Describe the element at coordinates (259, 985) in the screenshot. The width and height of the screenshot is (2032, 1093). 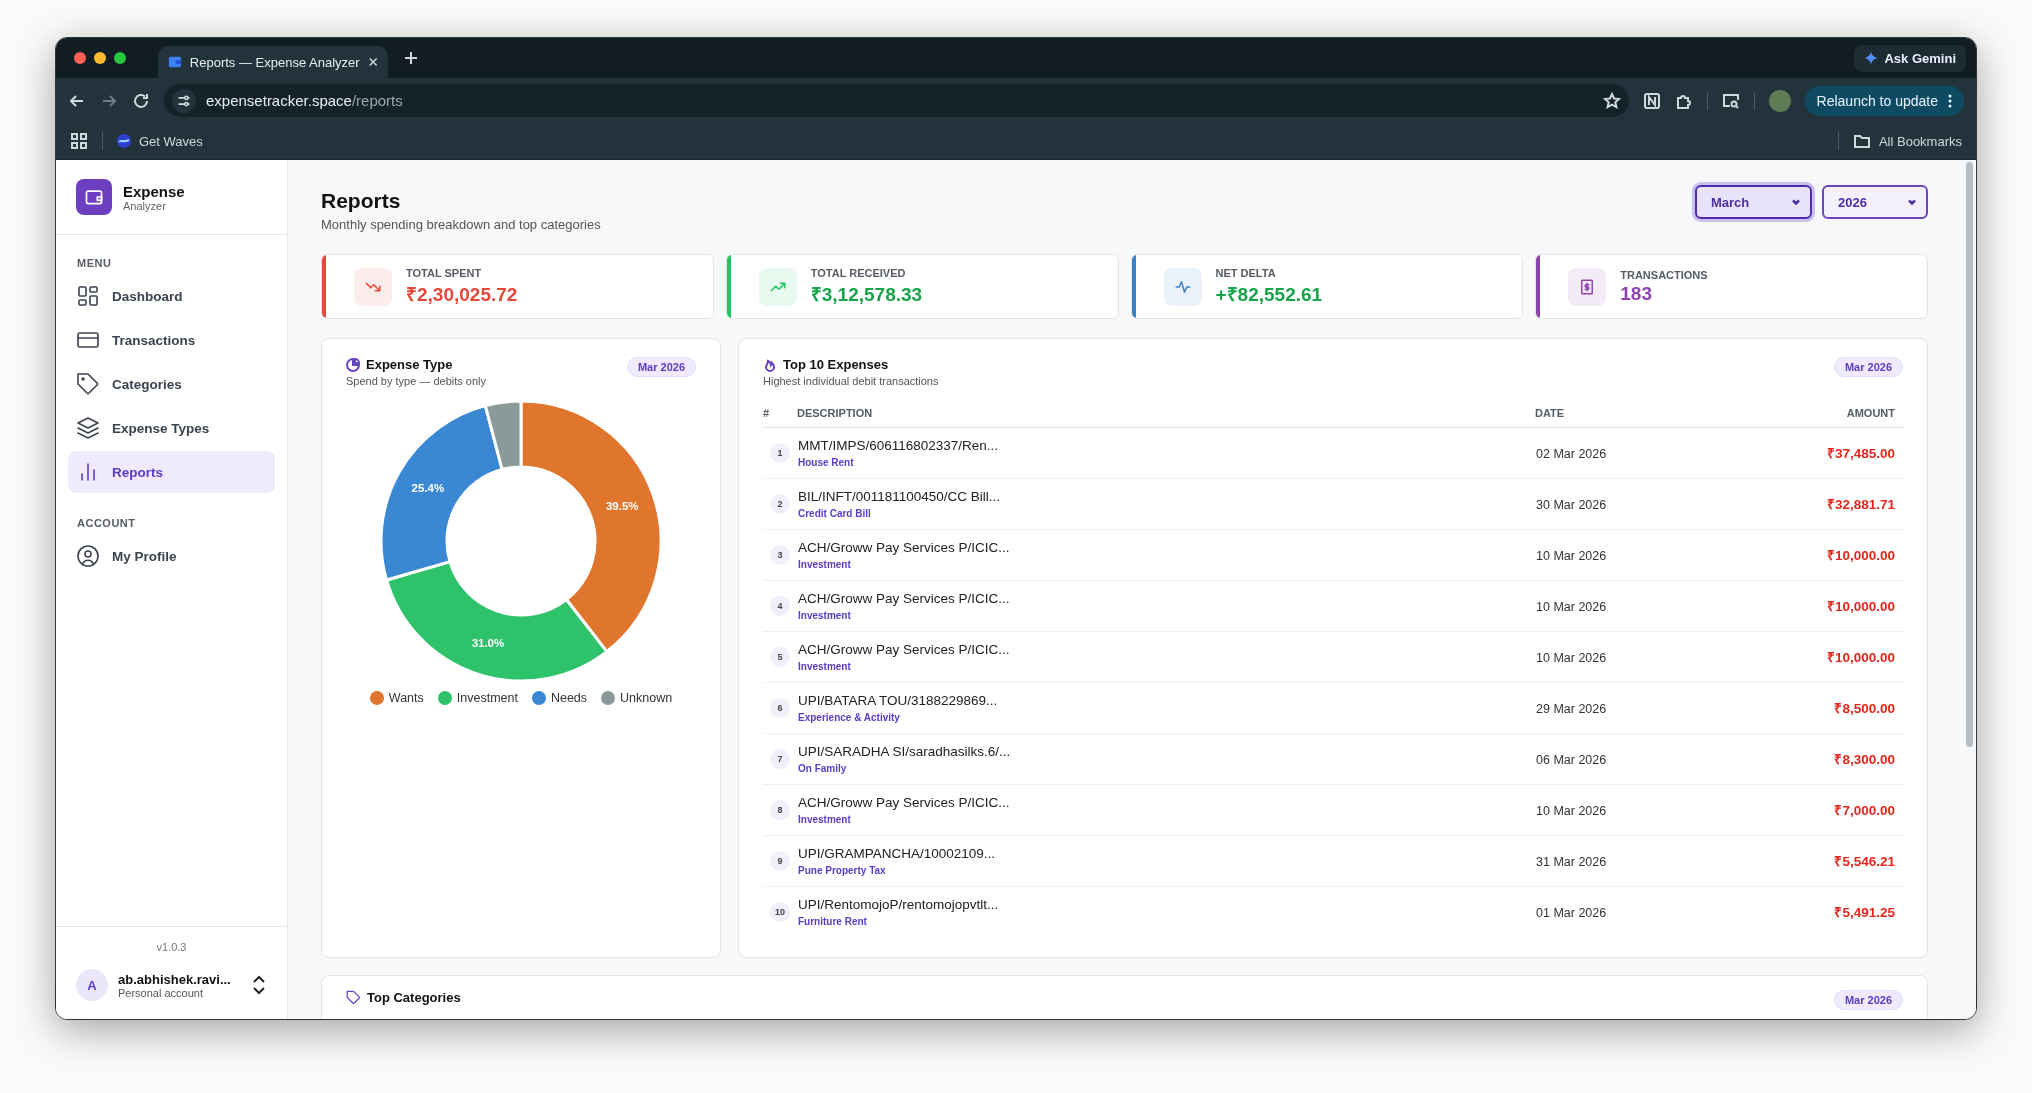
I see `chevron-up-down-icon` at that location.